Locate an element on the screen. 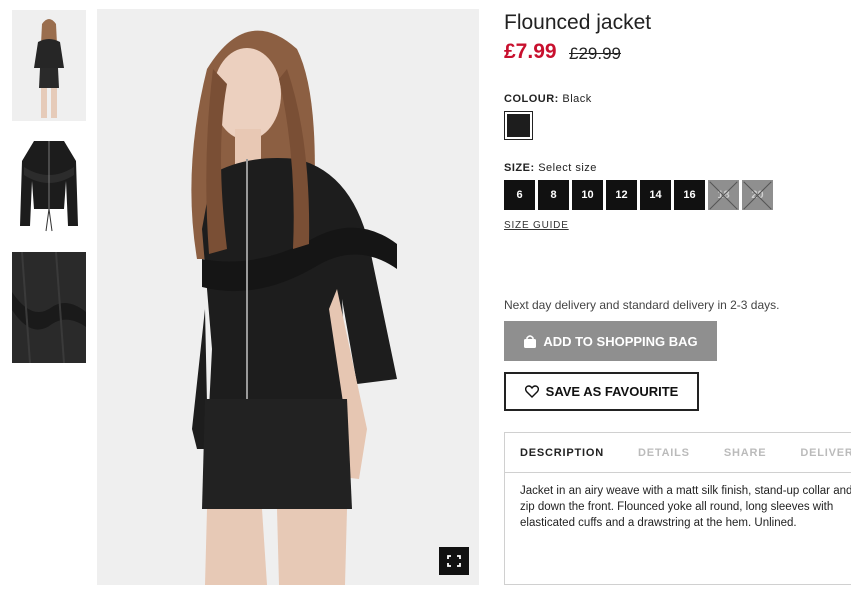 This screenshot has width=851, height=591. thumbnail-jacket-flat is located at coordinates (49, 186).